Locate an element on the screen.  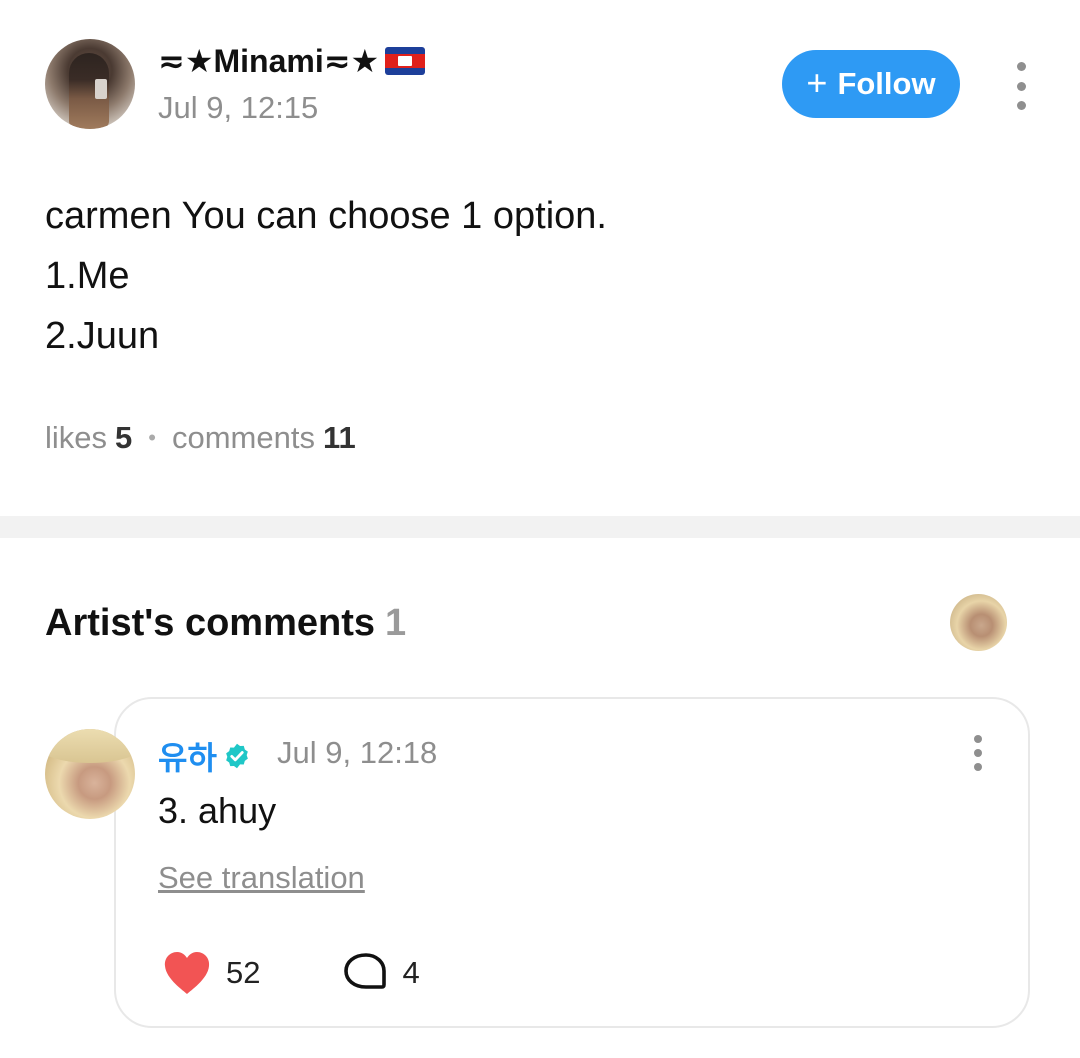
post-stats: likes 5 • comments 11 is located at coordinates (200, 438).